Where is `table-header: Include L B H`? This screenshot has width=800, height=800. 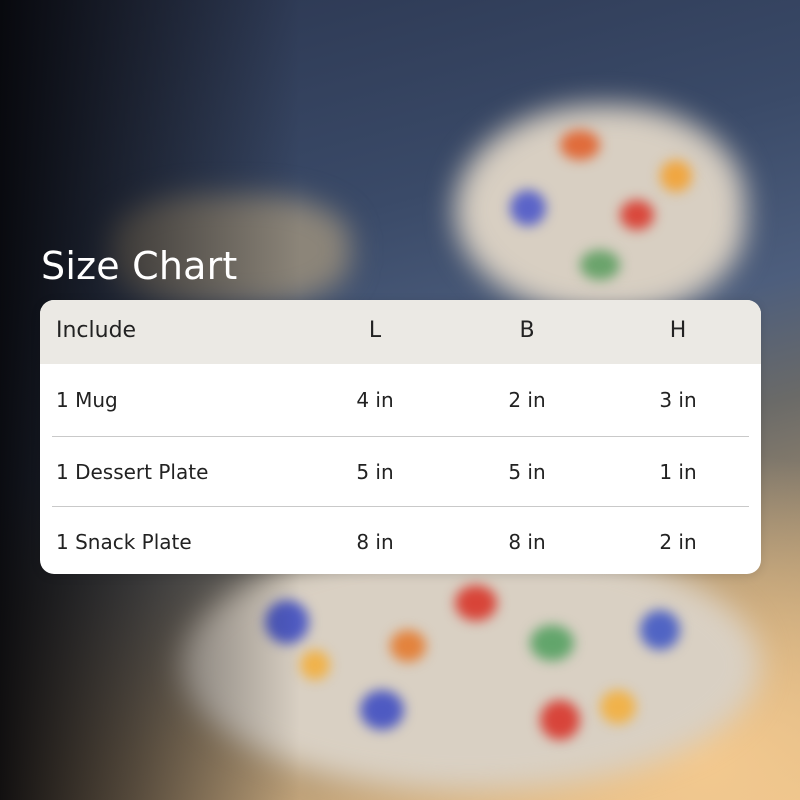 table-header: Include L B H is located at coordinates (400, 332).